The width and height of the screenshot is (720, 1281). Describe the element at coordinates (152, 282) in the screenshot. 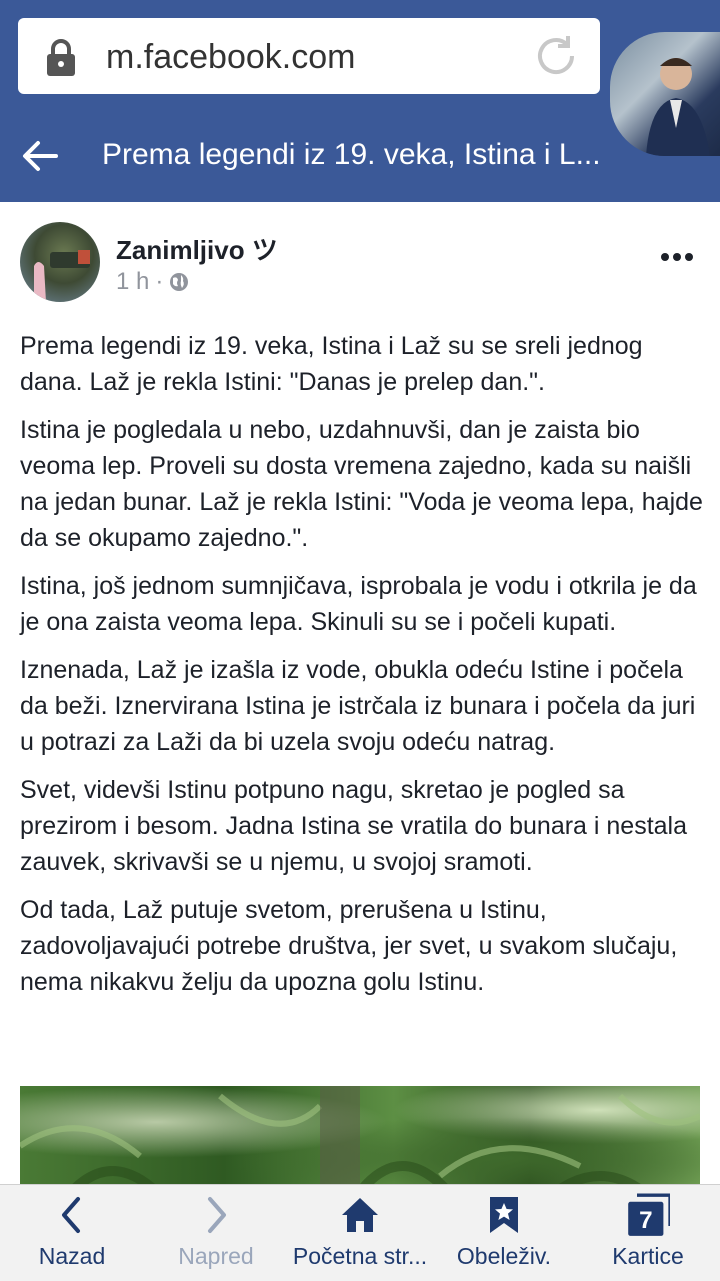

I see `post-meta: 1 h ·` at that location.